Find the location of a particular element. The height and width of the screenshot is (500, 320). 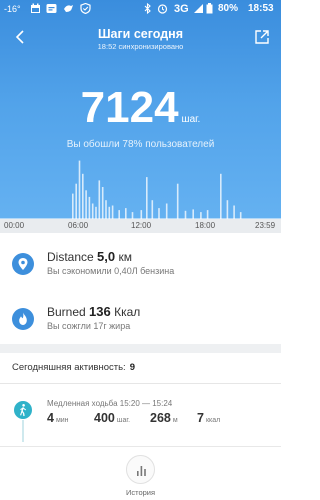

distance-value-line: Distance 5,0 км is located at coordinates (89, 256).